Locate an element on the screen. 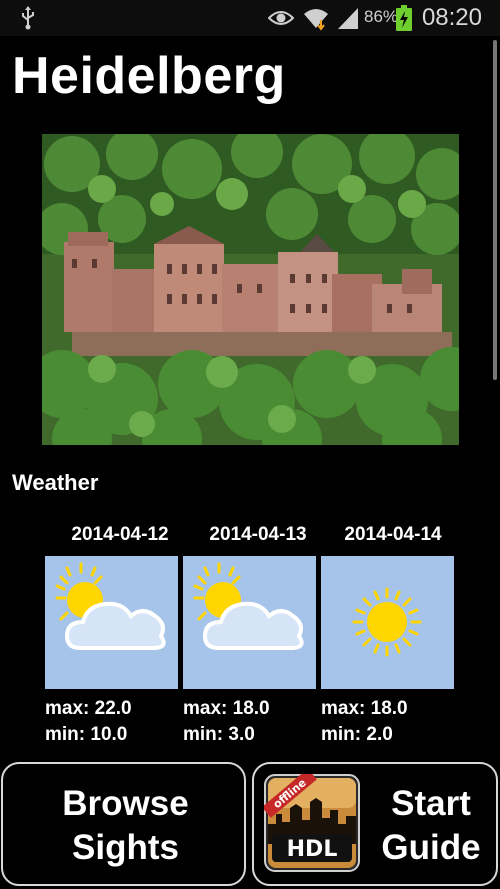 The height and width of the screenshot is (889, 500). battery-percent: 86% is located at coordinates (381, 16).